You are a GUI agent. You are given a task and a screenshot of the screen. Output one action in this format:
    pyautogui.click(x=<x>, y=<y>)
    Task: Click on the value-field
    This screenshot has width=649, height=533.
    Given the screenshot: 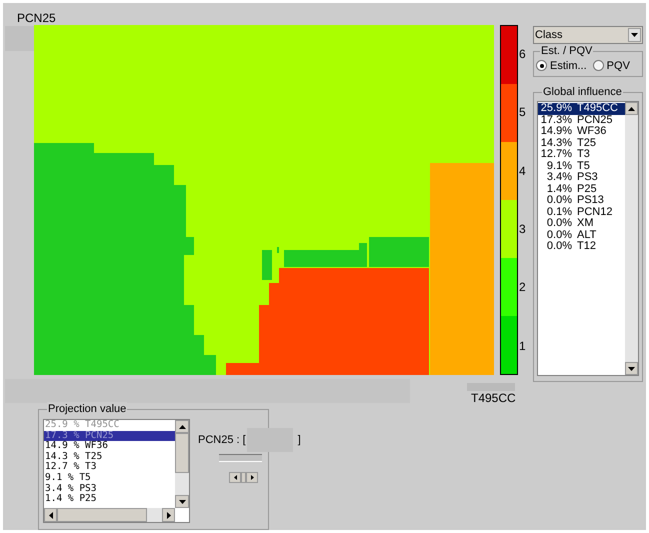 What is the action you would take?
    pyautogui.click(x=269, y=440)
    